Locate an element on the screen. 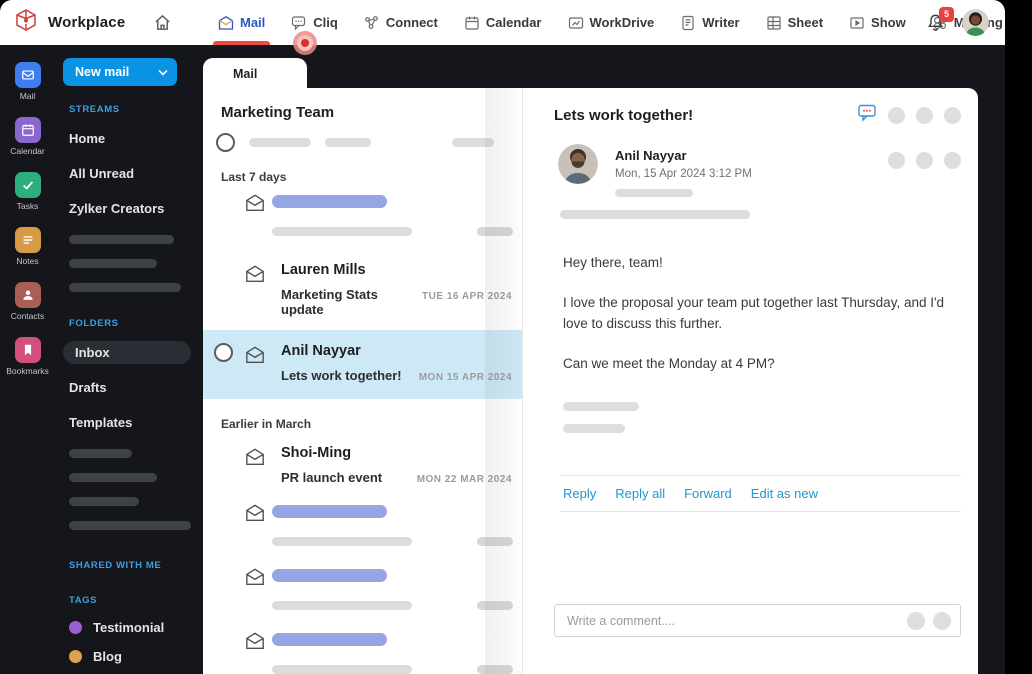 Image resolution: width=1032 pixels, height=674 pixels. contacts-tile-icon is located at coordinates (27, 295).